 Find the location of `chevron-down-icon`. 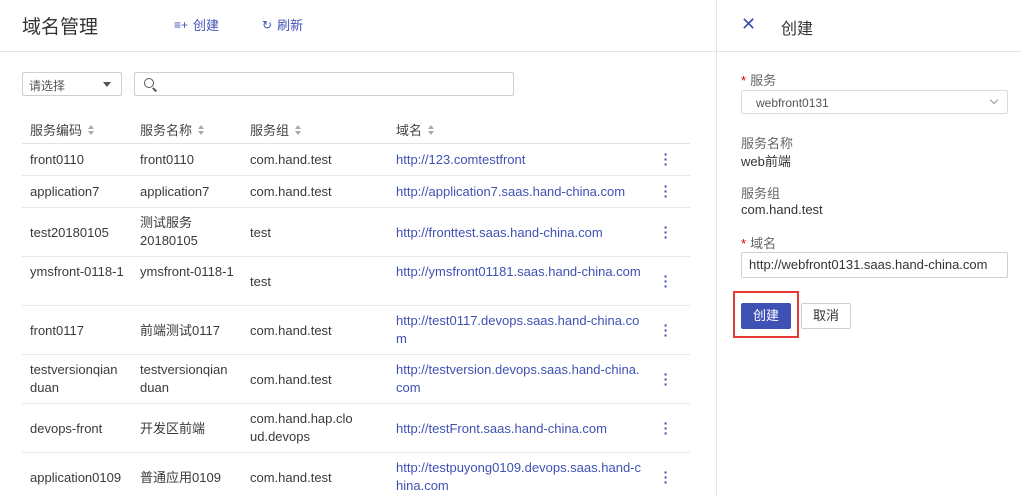

chevron-down-icon is located at coordinates (994, 100).